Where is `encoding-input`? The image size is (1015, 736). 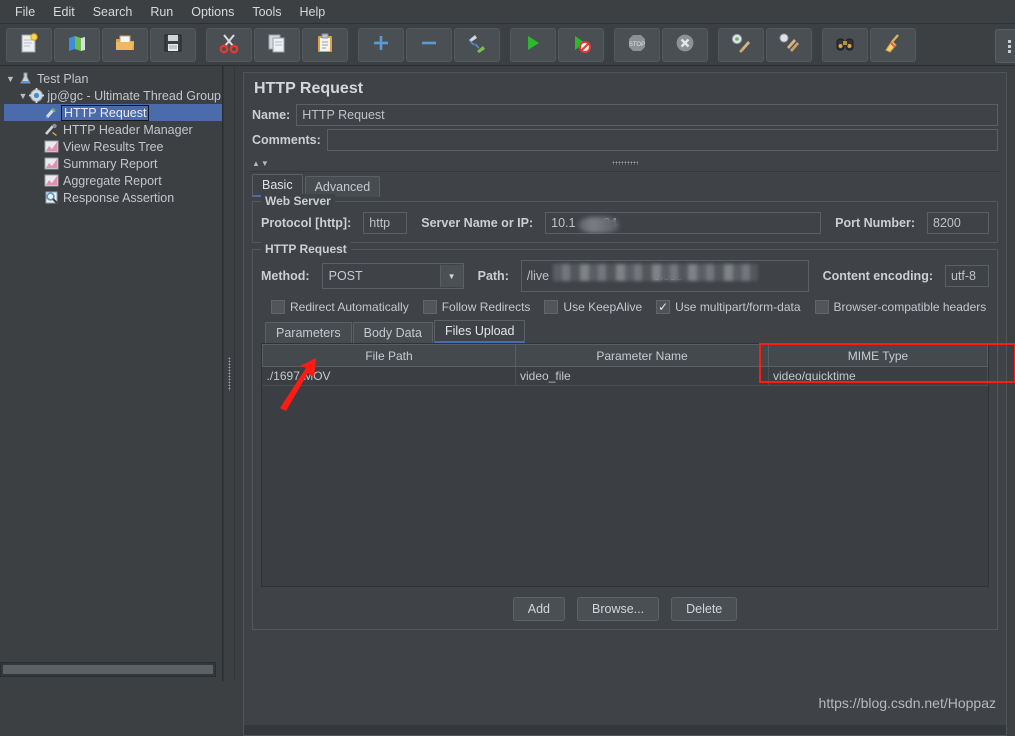 encoding-input is located at coordinates (967, 276).